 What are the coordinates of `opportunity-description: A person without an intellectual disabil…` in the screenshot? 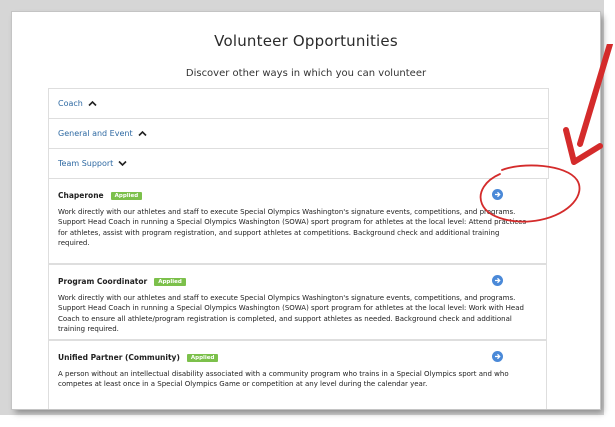 It's located at (283, 379).